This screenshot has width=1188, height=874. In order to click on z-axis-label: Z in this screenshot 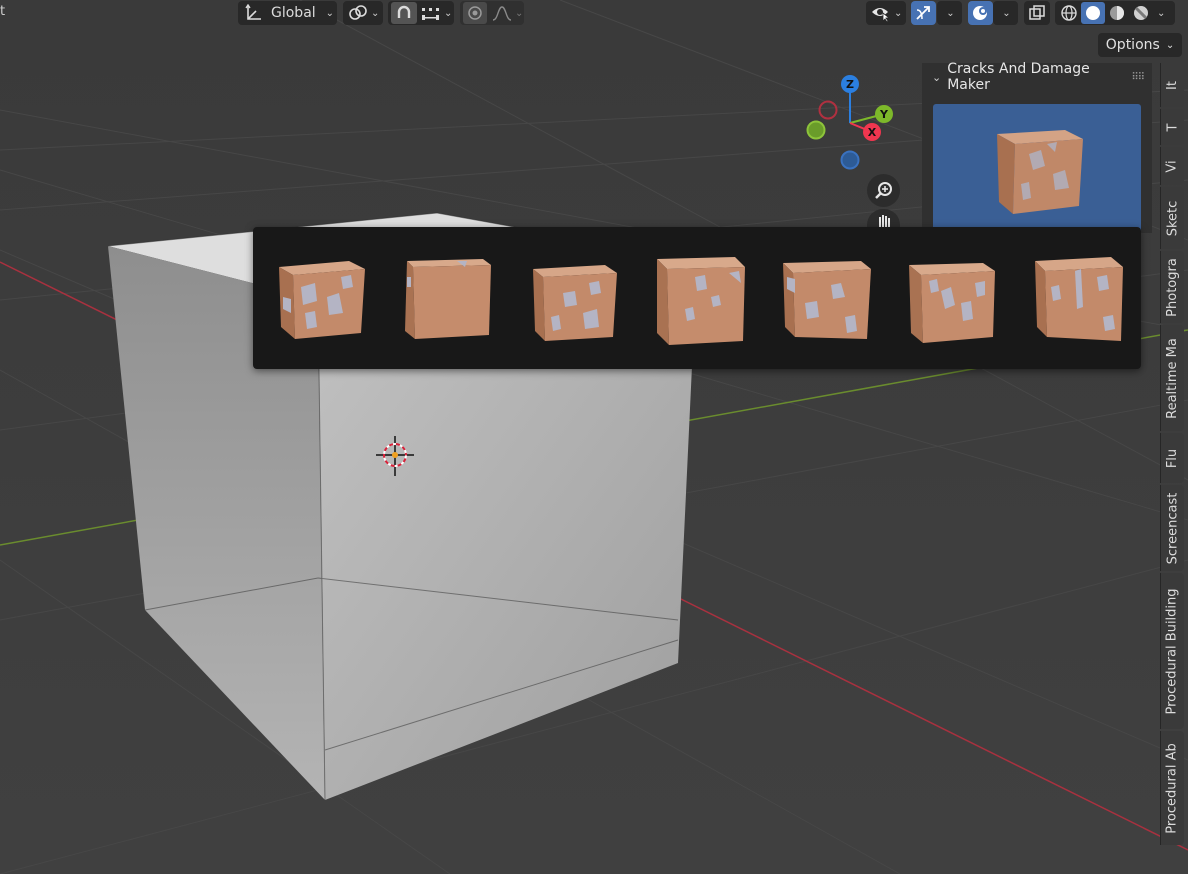, I will do `click(850, 84)`.